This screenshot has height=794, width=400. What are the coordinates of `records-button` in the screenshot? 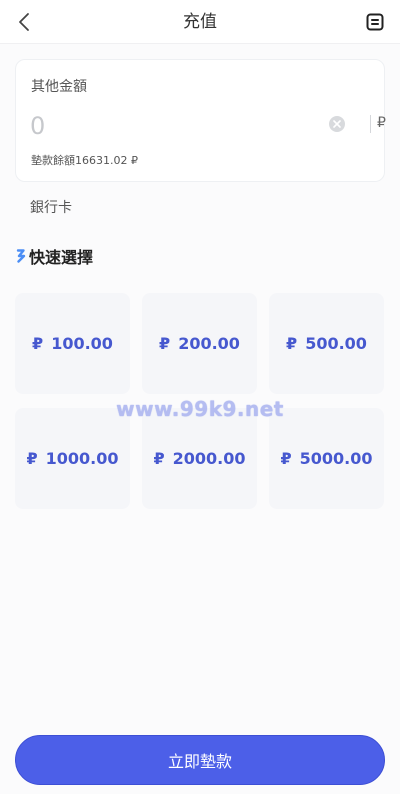 It's located at (375, 22).